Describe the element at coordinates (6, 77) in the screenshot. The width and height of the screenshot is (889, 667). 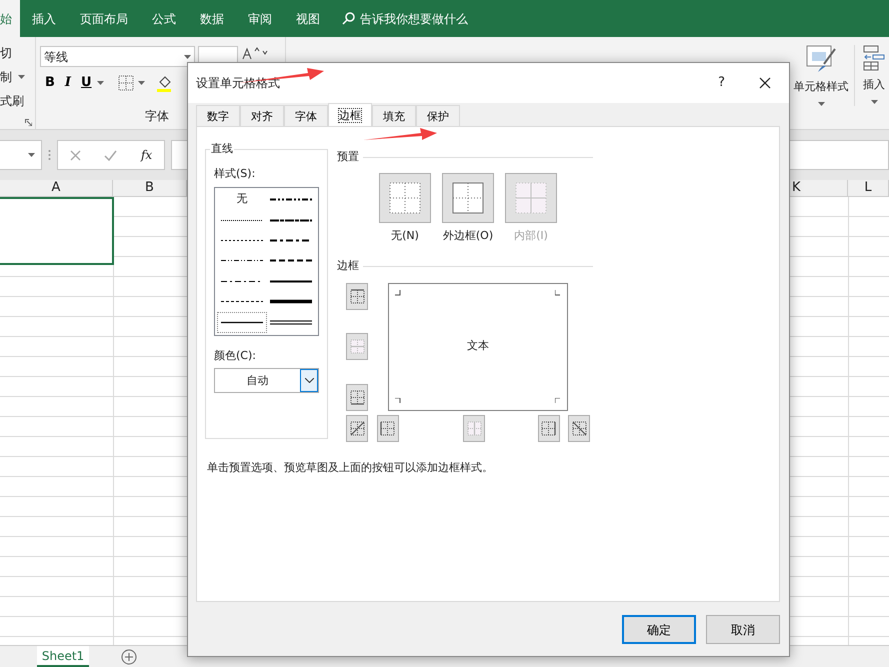
I see `clipboard-command: 制` at that location.